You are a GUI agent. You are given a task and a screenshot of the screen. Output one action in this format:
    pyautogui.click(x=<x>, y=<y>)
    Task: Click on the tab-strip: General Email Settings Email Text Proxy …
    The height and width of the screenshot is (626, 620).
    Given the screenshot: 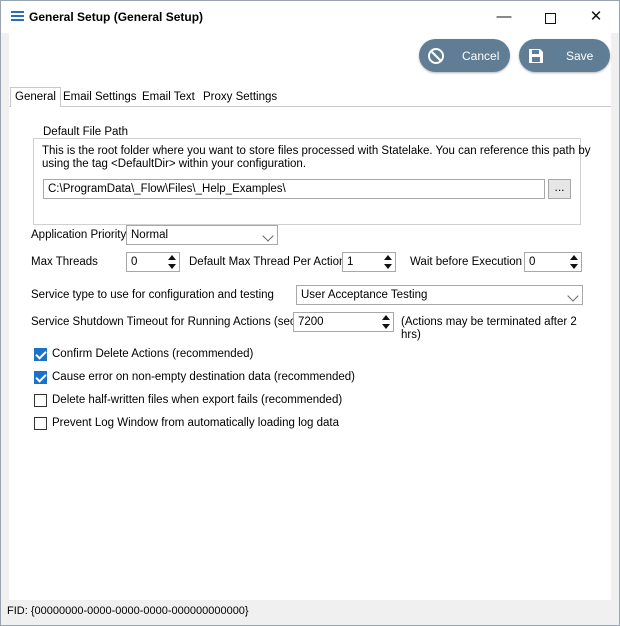 What is the action you would take?
    pyautogui.click(x=310, y=97)
    